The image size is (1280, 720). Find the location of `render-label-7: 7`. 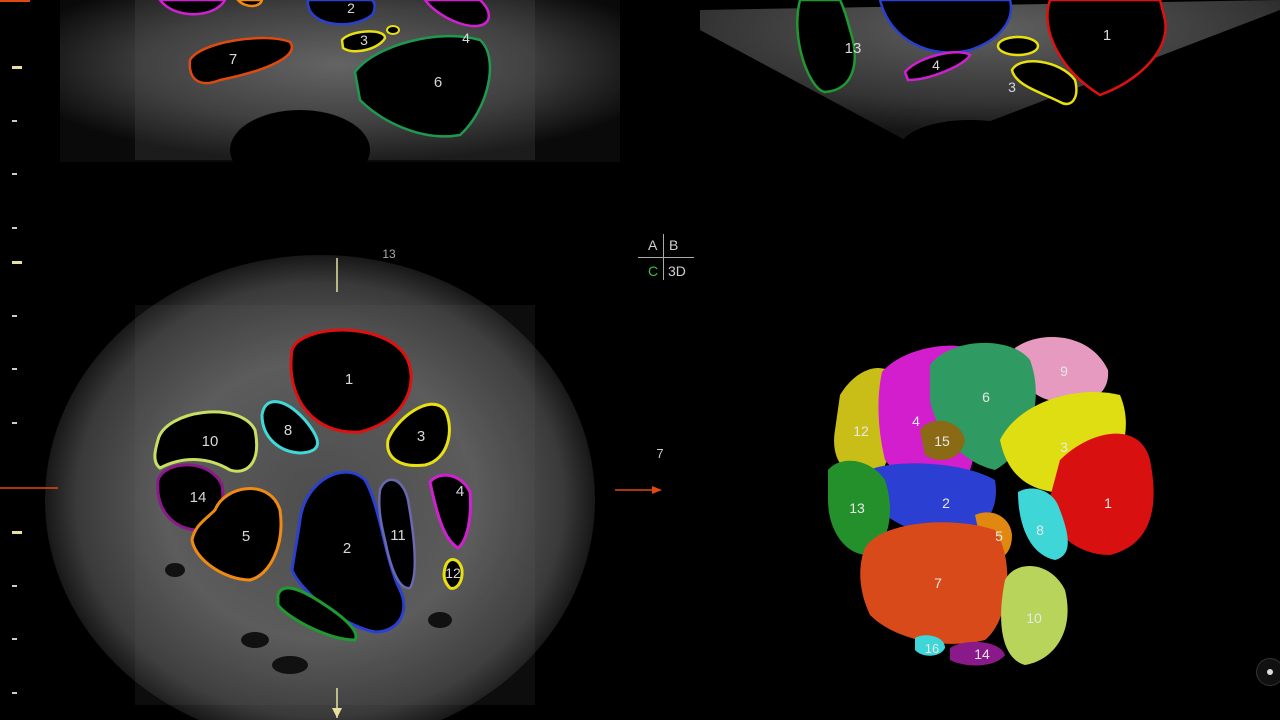

render-label-7: 7 is located at coordinates (938, 583).